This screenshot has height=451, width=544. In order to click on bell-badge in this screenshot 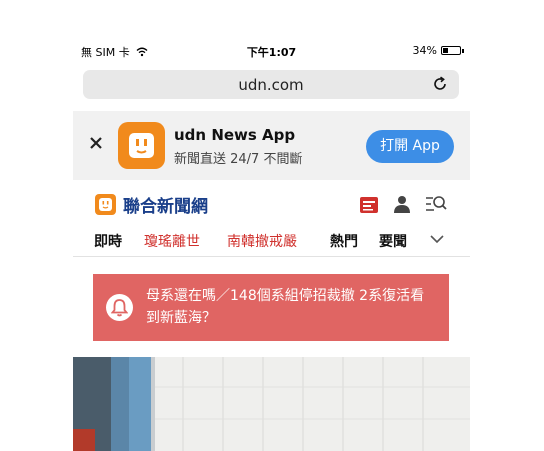, I will do `click(119, 307)`.